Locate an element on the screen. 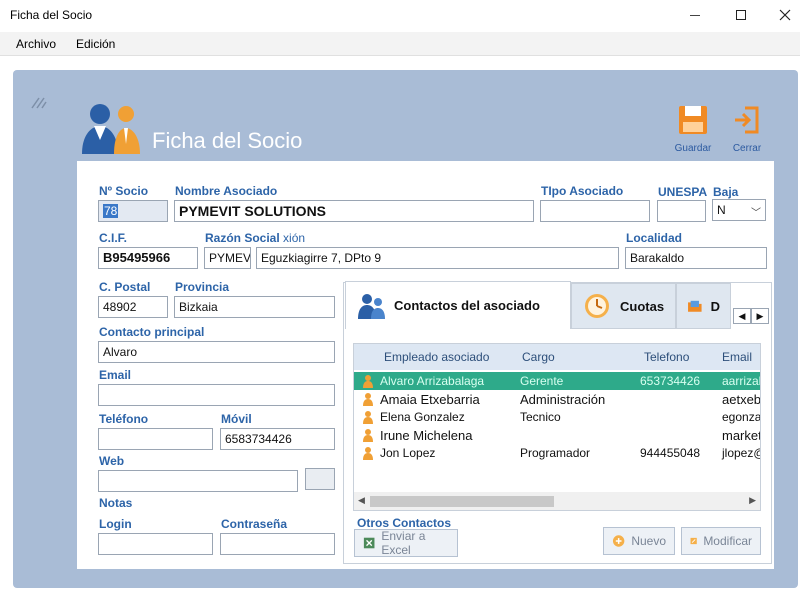 Image resolution: width=800 pixels, height=600 pixels. tab-cuotas-label: Cuotas is located at coordinates (642, 306).